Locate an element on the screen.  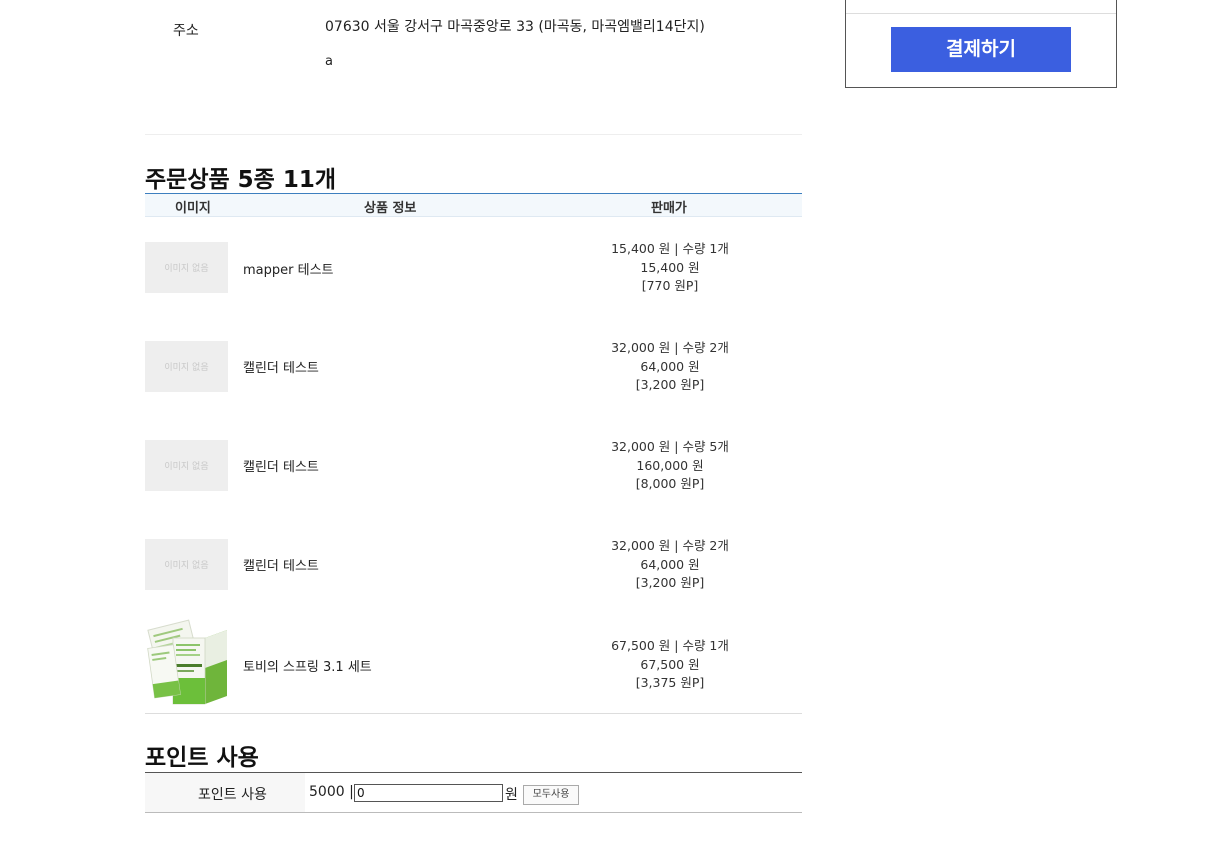
column-product-info: 상품 정보 is located at coordinates (390, 208).